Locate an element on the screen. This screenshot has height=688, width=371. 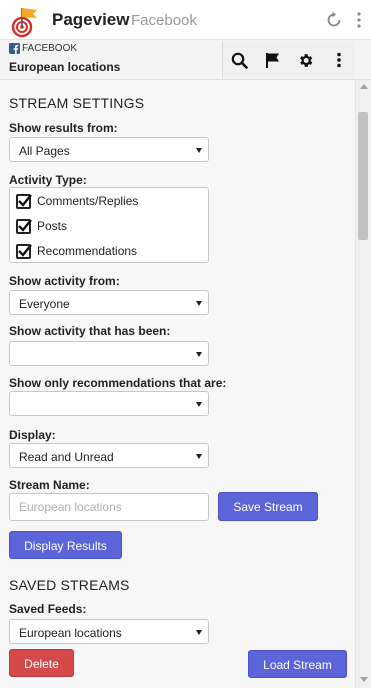
show-activity-that-has-been-select is located at coordinates (109, 353).